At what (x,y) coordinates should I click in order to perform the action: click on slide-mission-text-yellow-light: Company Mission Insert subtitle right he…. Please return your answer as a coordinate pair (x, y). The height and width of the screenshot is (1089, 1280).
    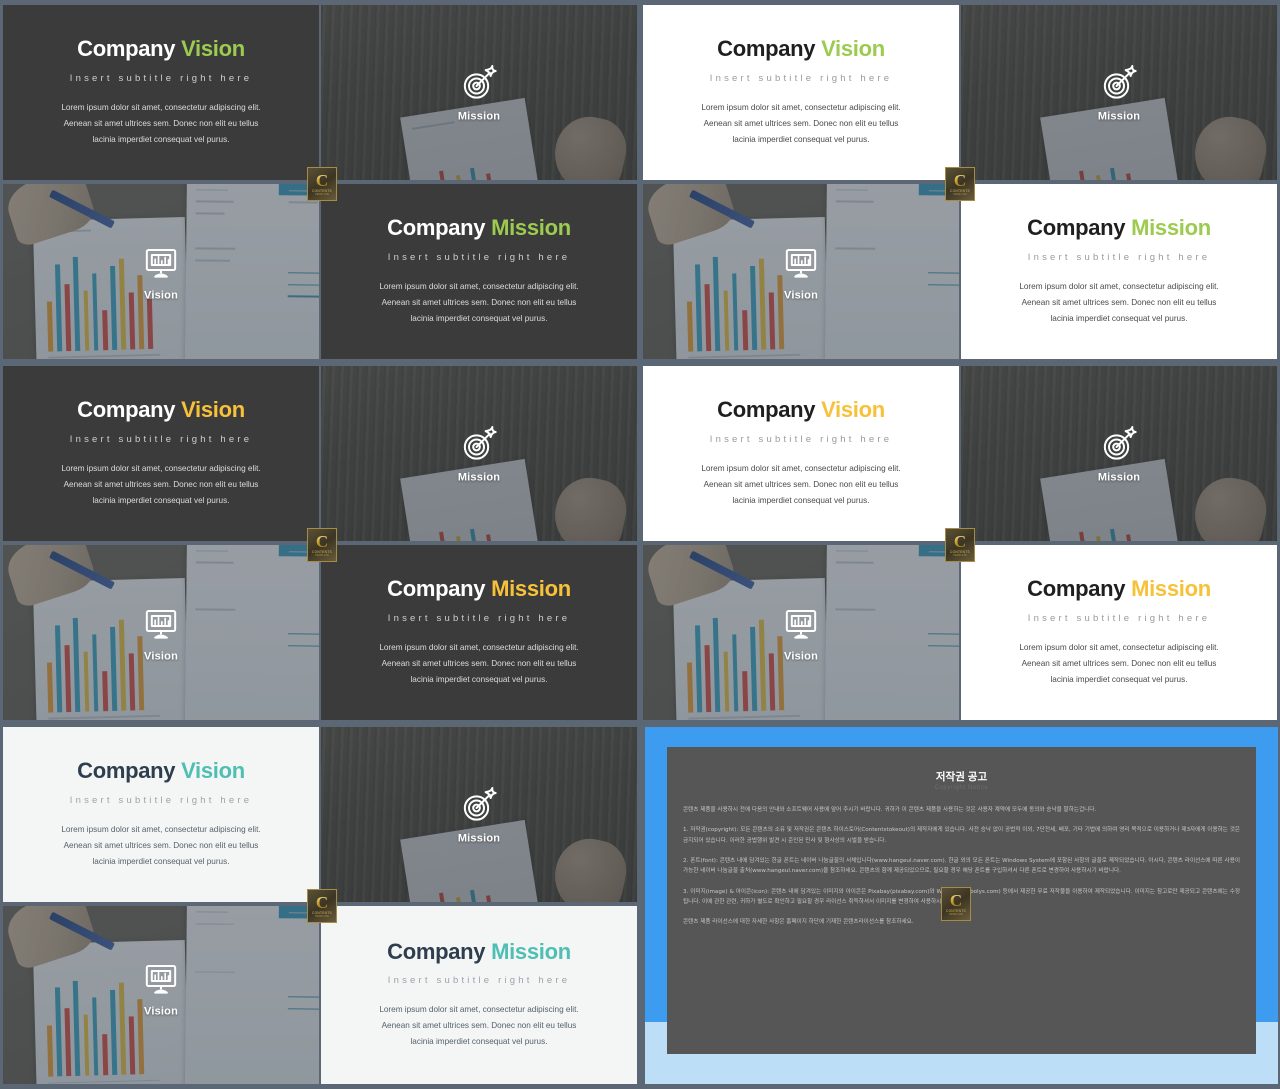
    Looking at the image, I should click on (1119, 632).